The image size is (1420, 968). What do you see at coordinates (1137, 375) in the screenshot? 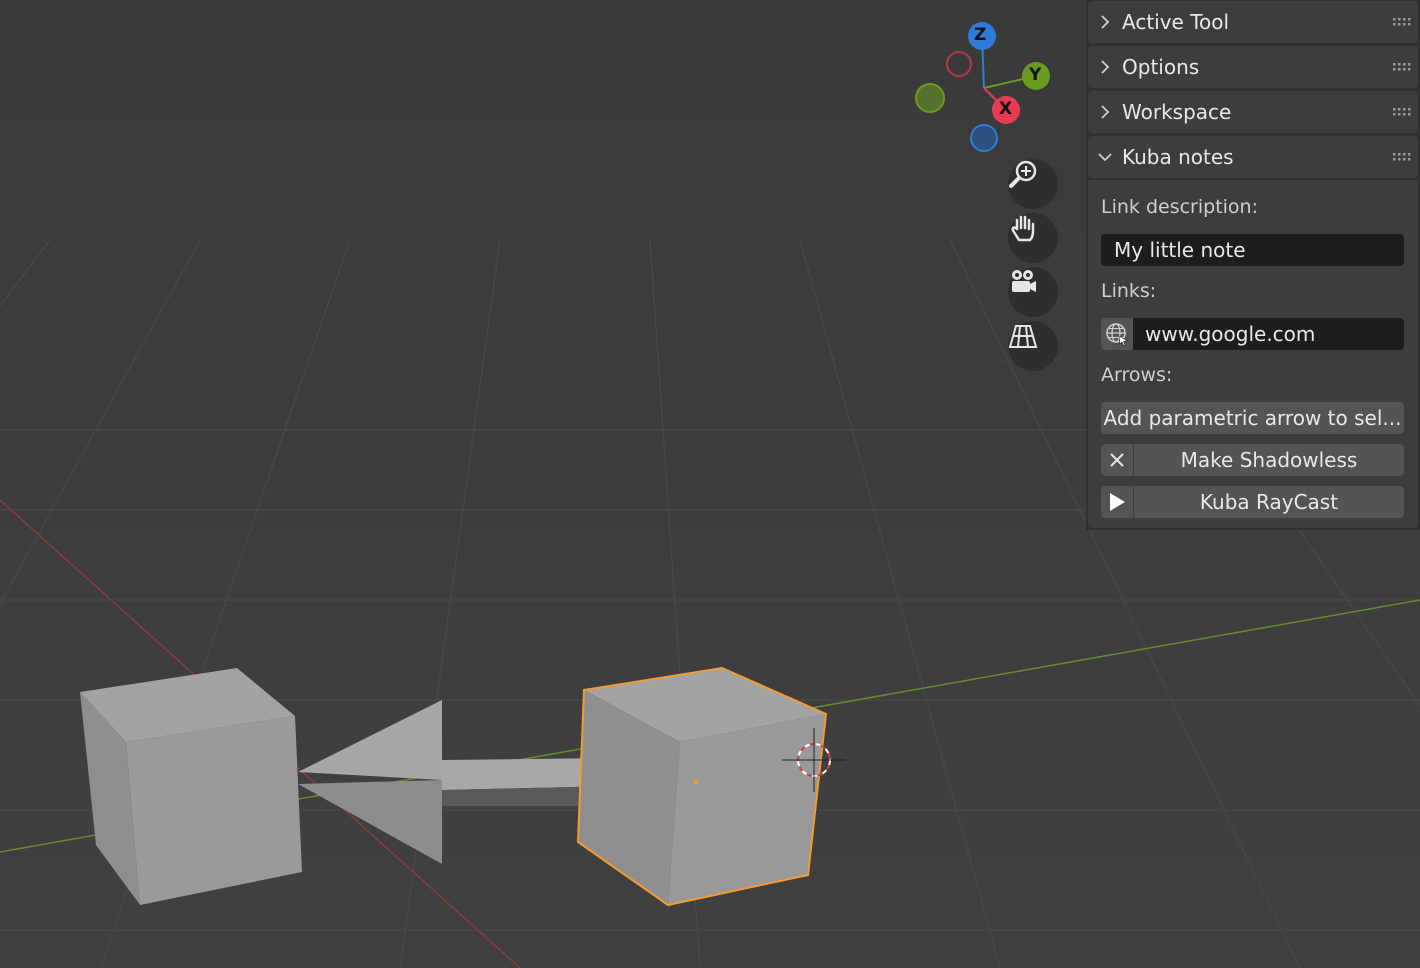
I see `arrows-label: Arrows:` at bounding box center [1137, 375].